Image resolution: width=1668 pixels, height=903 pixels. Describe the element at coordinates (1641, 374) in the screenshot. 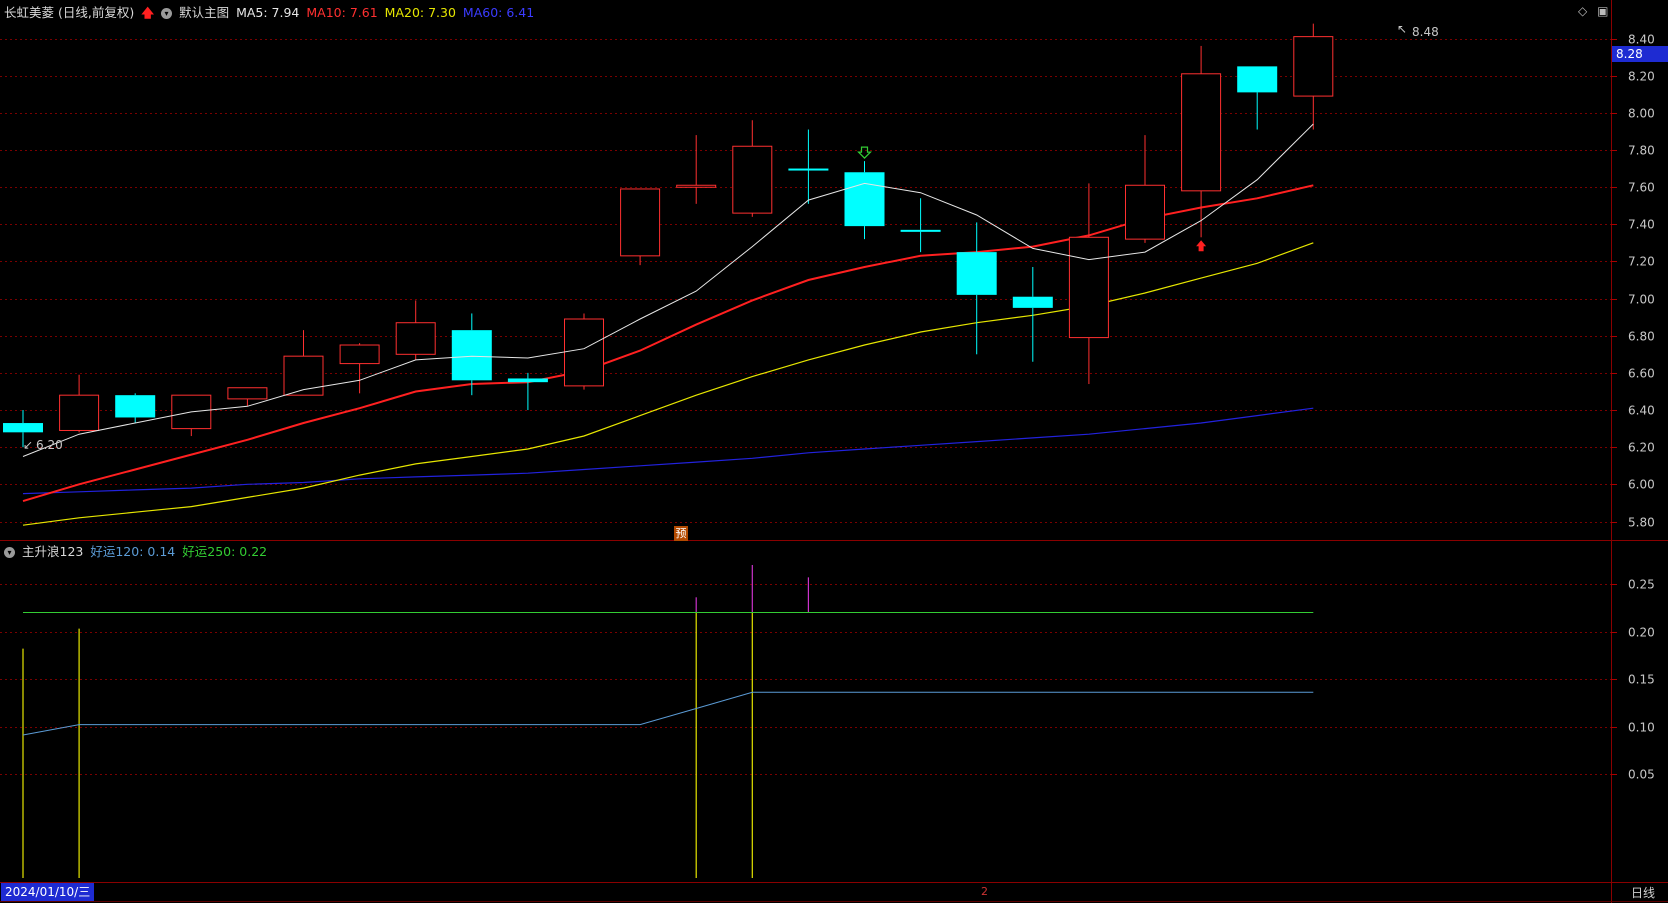

I see `price-tick-label: 6.60` at that location.